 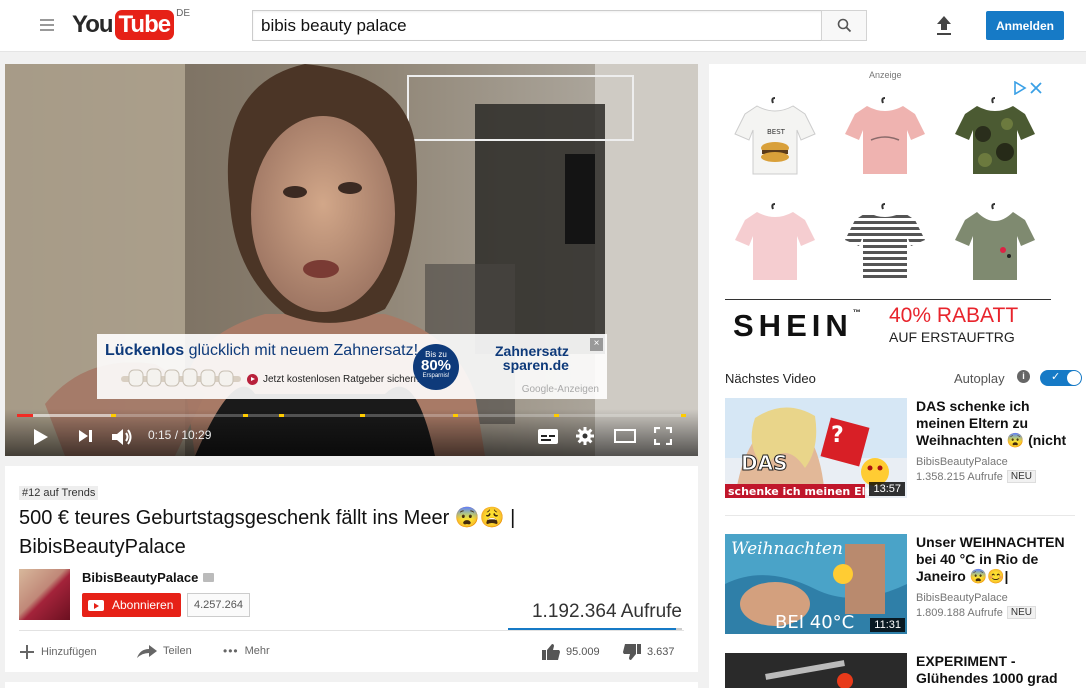 What do you see at coordinates (209, 577) in the screenshot?
I see `verified-icon` at bounding box center [209, 577].